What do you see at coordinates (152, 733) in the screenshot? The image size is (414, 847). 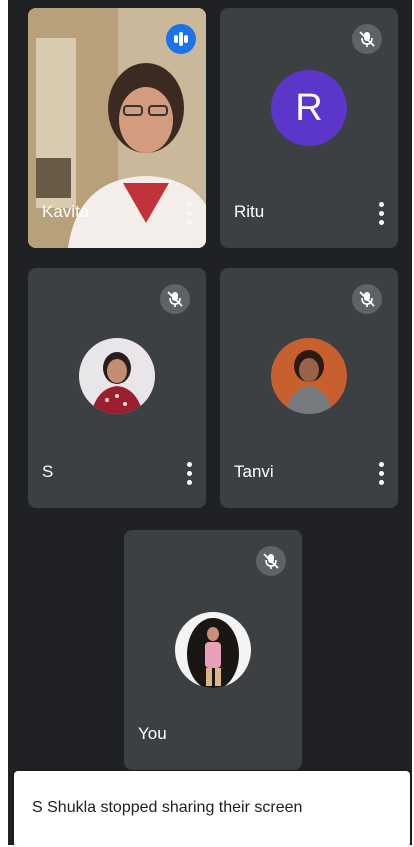 I see `participant-name: You` at bounding box center [152, 733].